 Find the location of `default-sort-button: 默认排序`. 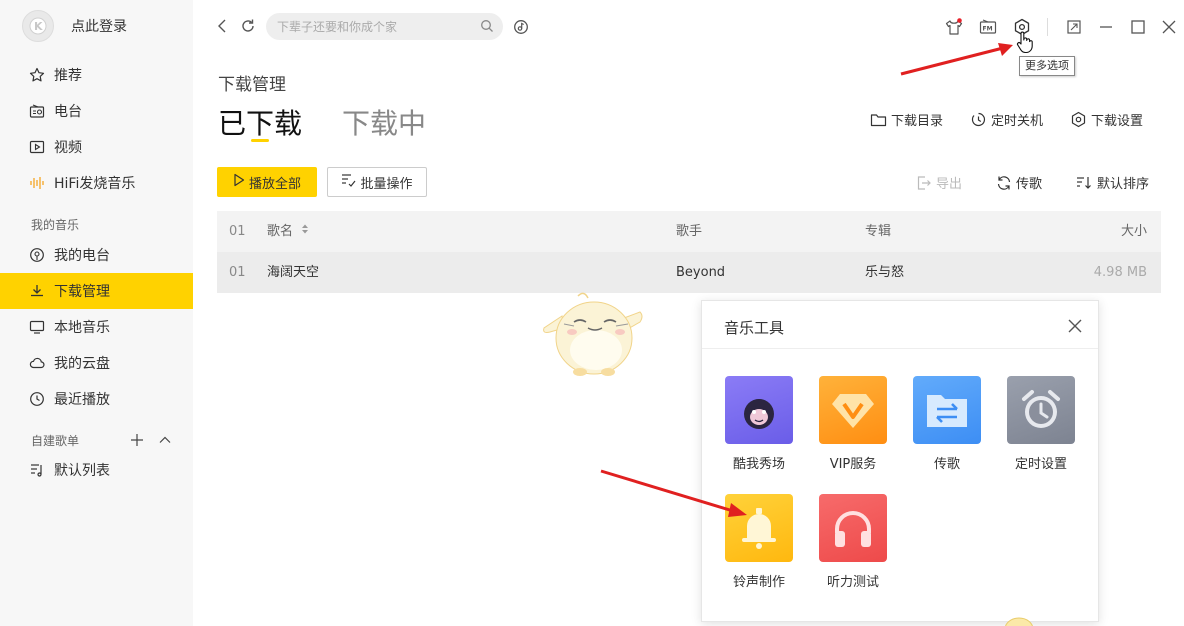

default-sort-button: 默认排序 is located at coordinates (1112, 182).